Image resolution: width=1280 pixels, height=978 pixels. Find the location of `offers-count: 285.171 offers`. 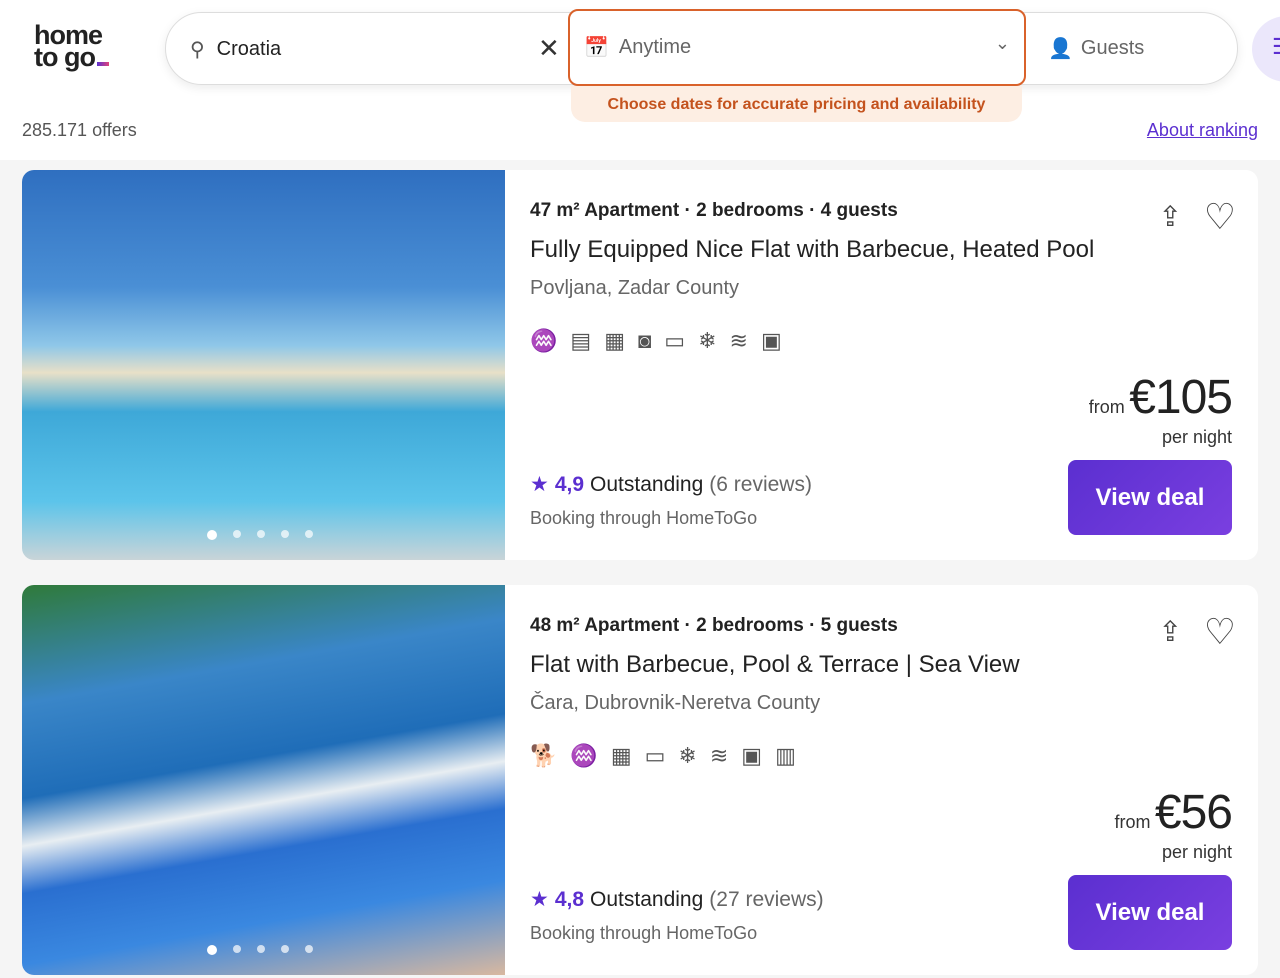

offers-count: 285.171 offers is located at coordinates (79, 130).